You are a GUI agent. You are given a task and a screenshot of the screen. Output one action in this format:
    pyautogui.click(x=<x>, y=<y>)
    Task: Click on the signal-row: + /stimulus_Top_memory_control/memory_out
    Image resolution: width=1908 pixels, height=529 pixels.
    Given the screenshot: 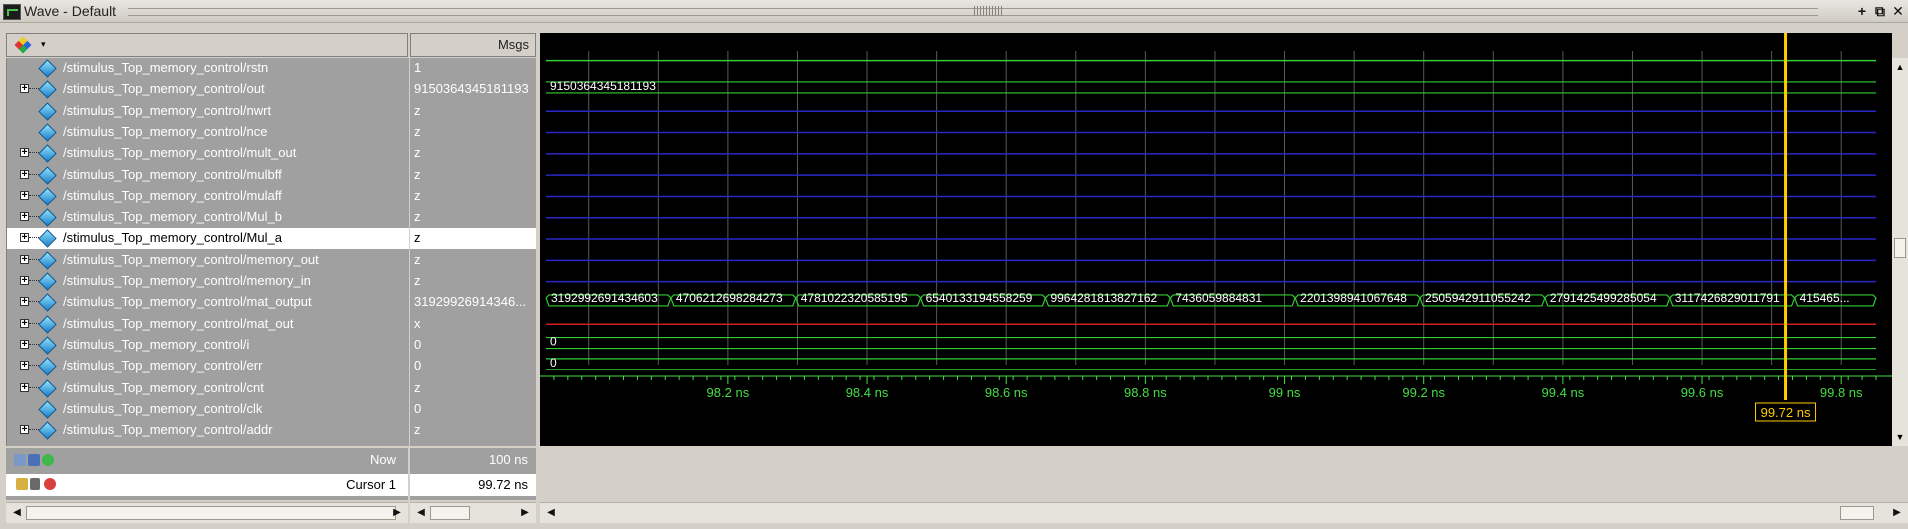 What is the action you would take?
    pyautogui.click(x=208, y=260)
    